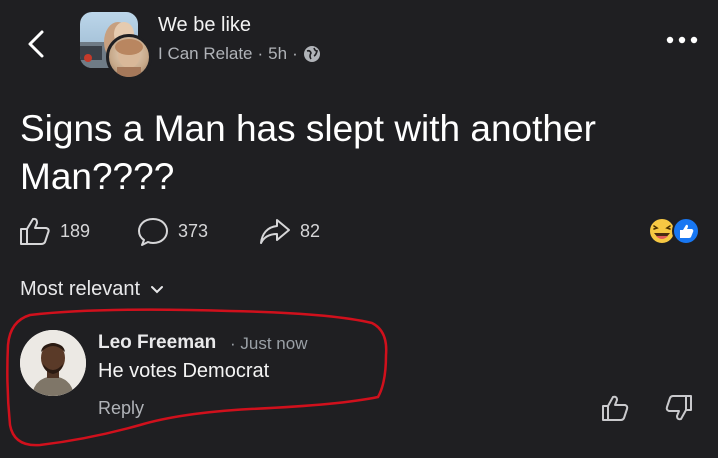 The image size is (718, 458). Describe the element at coordinates (121, 408) in the screenshot. I see `reply-button: Reply` at that location.